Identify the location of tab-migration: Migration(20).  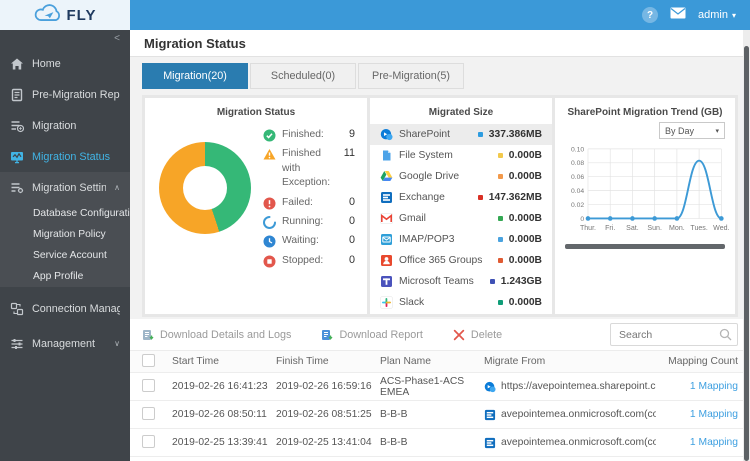
(195, 76).